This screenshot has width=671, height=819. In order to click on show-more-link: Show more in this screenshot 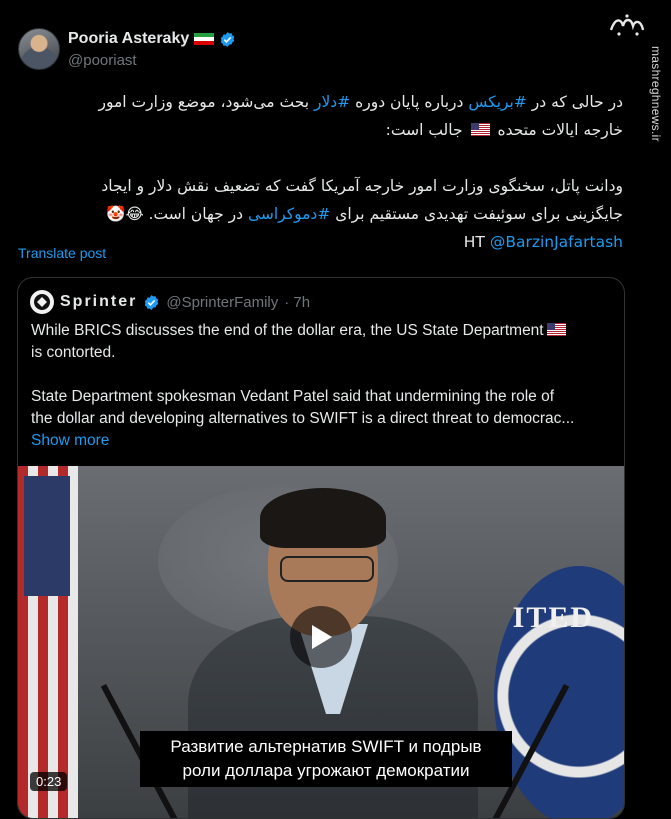, I will do `click(323, 441)`.